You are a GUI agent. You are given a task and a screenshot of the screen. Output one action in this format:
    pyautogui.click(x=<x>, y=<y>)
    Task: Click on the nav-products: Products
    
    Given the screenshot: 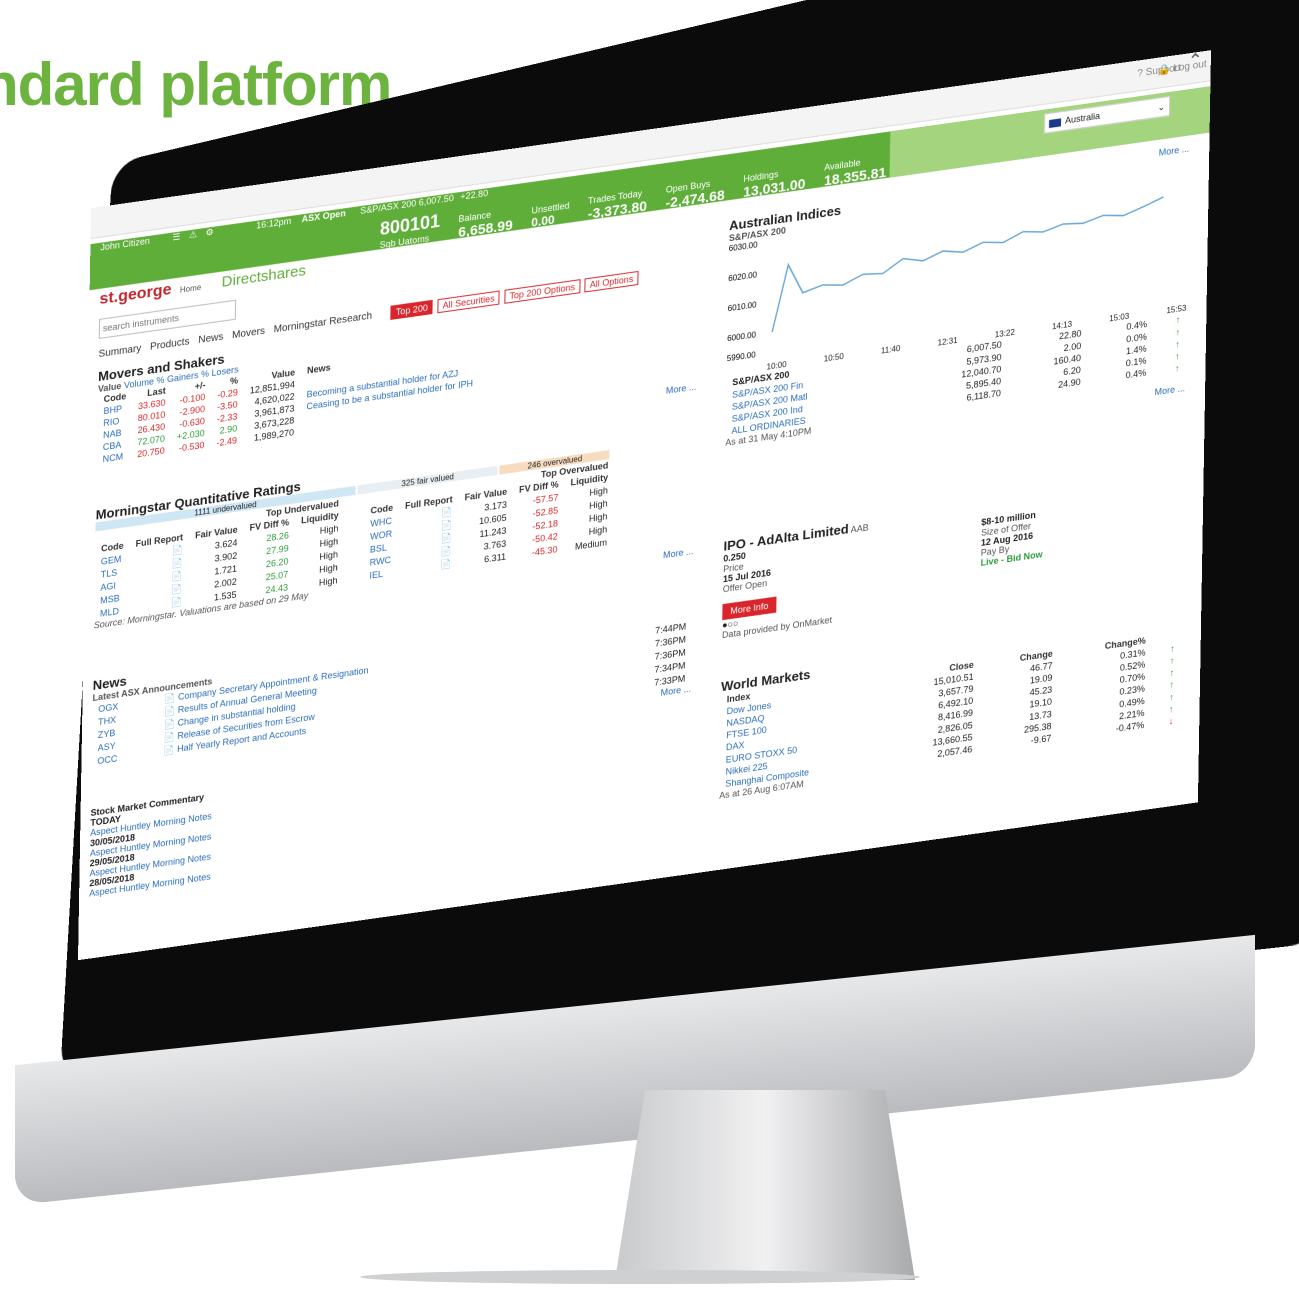 What is the action you would take?
    pyautogui.click(x=415, y=260)
    